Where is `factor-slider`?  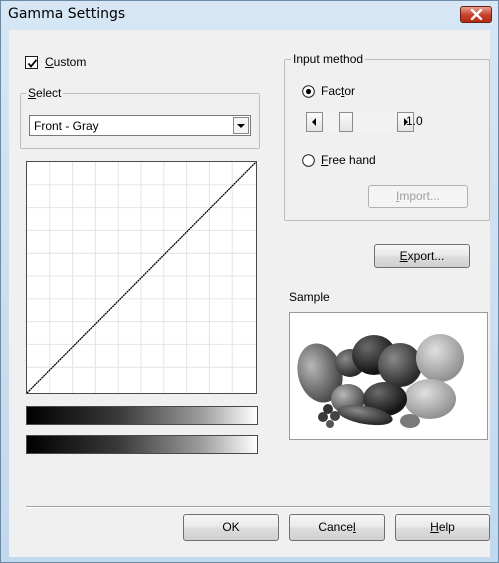 factor-slider is located at coordinates (360, 122).